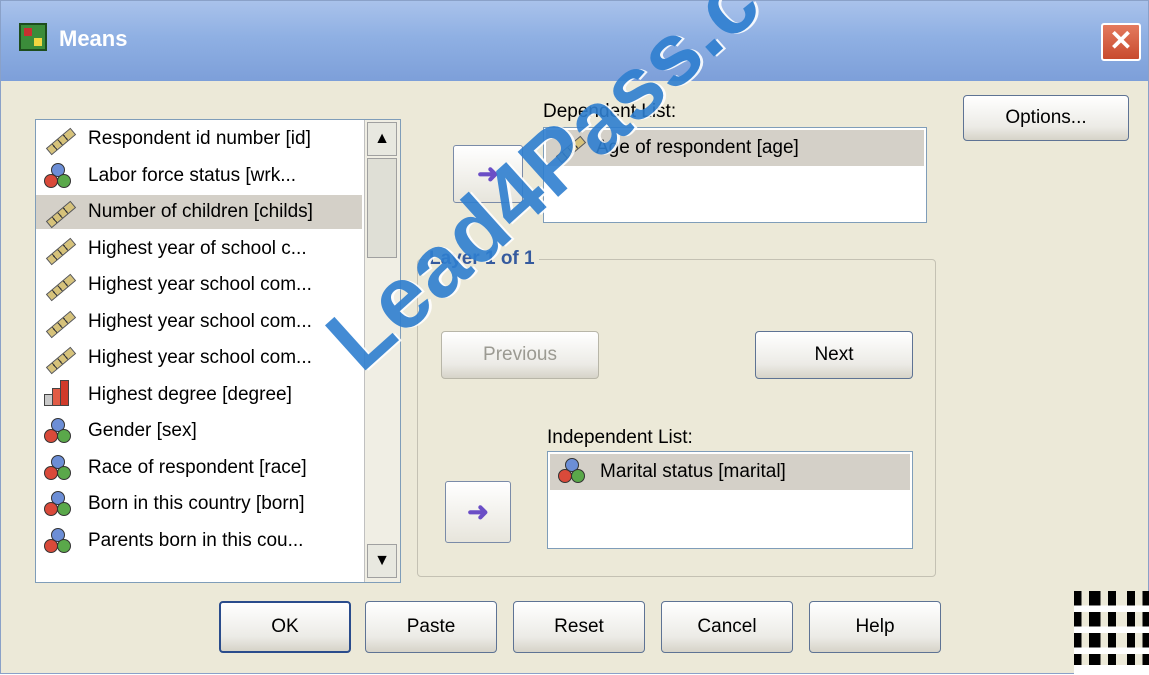 This screenshot has width=1149, height=675. Describe the element at coordinates (1111, 633) in the screenshot. I see `qr-code-image` at that location.